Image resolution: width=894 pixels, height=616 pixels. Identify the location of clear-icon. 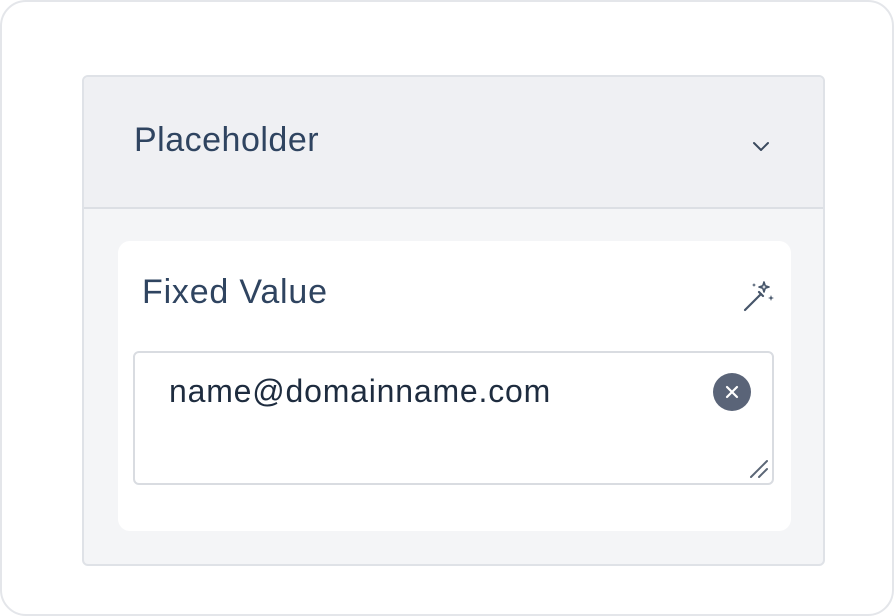
(732, 392).